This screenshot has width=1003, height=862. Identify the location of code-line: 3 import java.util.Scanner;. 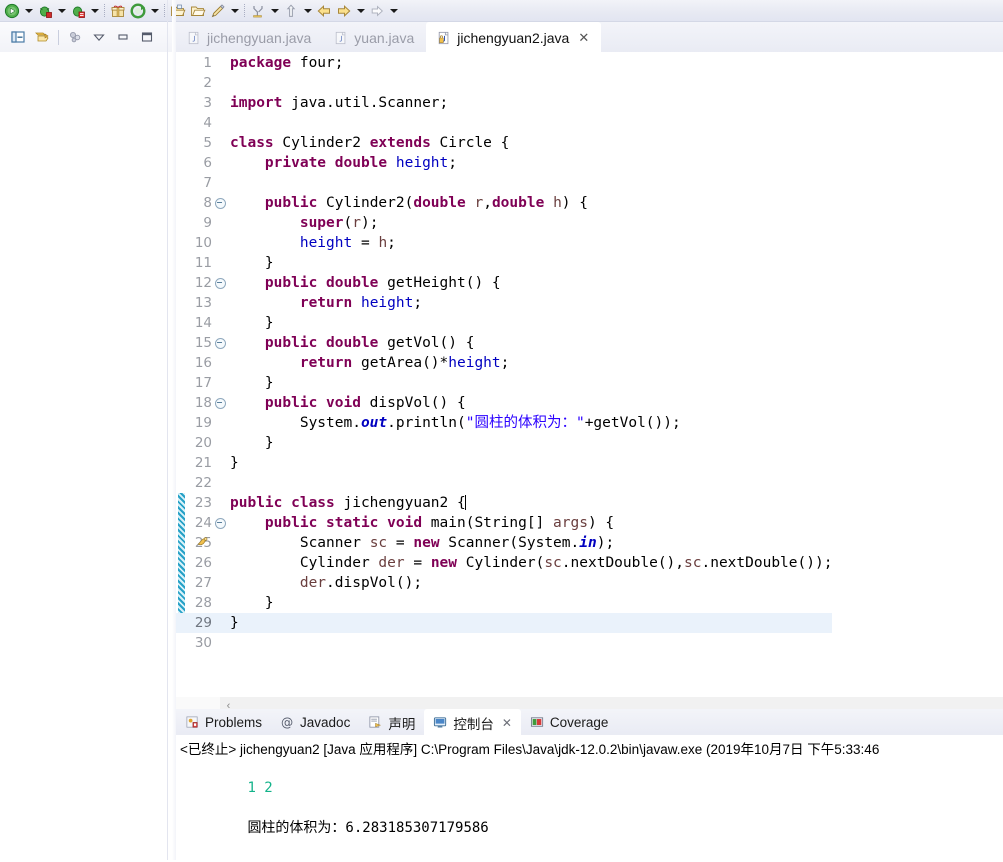
(504, 103).